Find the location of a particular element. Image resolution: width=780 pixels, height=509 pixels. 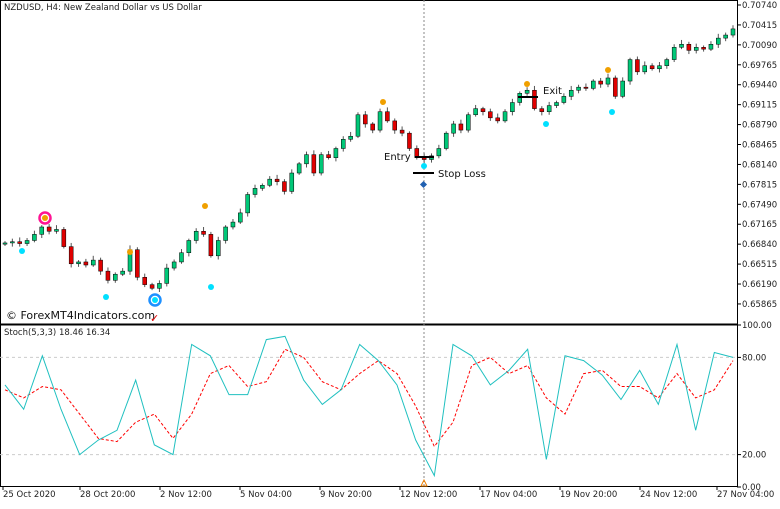

exit-label: Exit is located at coordinates (552, 91).